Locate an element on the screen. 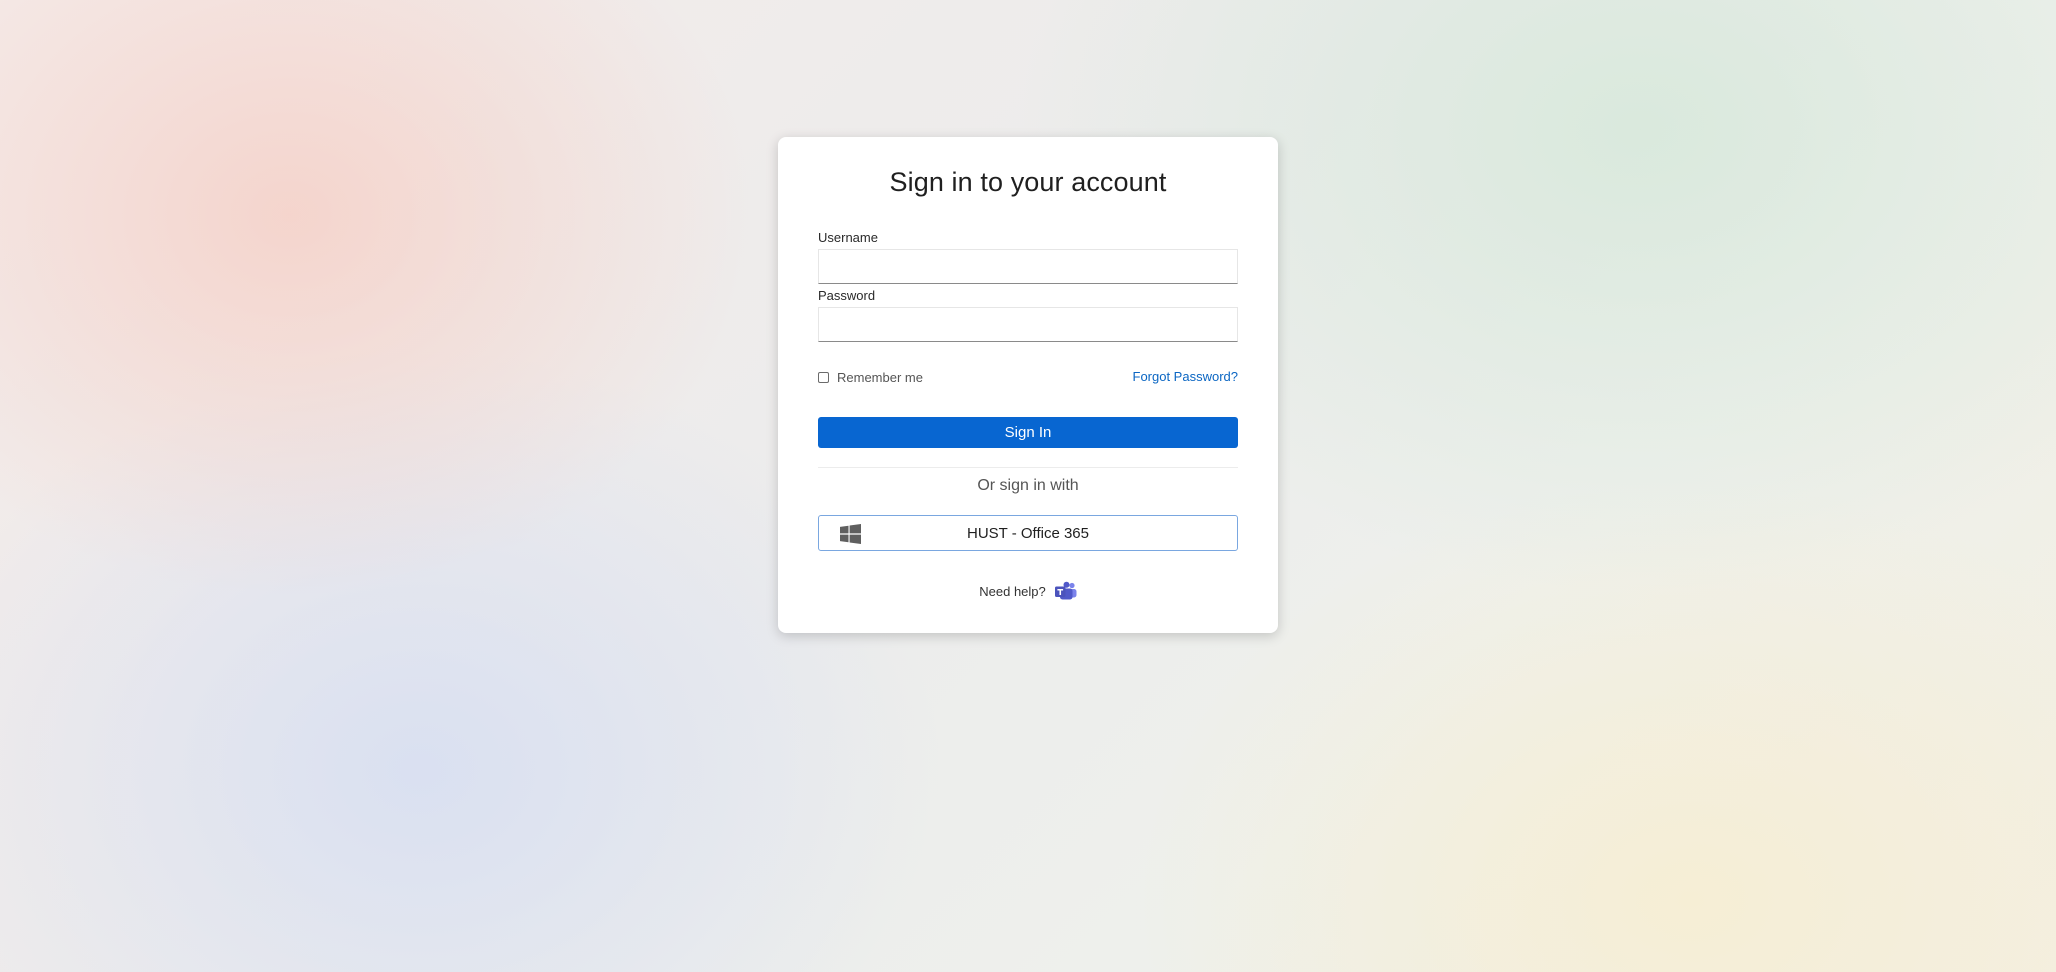 The width and height of the screenshot is (2056, 972). office365-signin-button: HUST - Office 365 is located at coordinates (1028, 533).